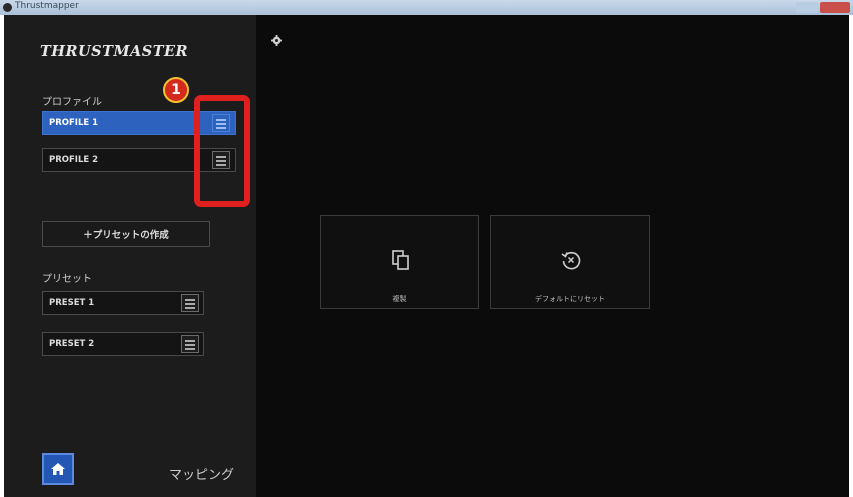 The image size is (853, 497). What do you see at coordinates (123, 344) in the screenshot?
I see `preset-item-2: PRESET 2` at bounding box center [123, 344].